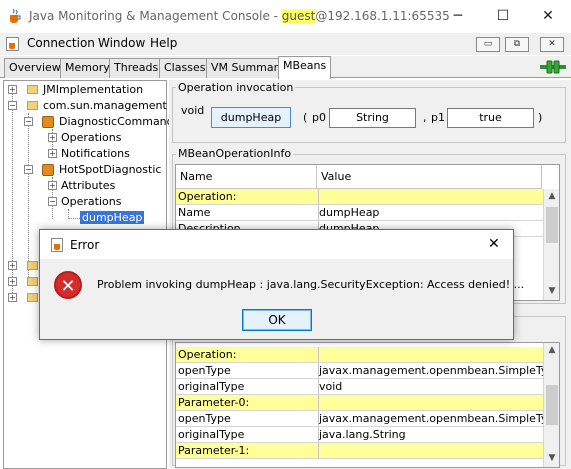  I want to click on close-paren: ), so click(540, 117).